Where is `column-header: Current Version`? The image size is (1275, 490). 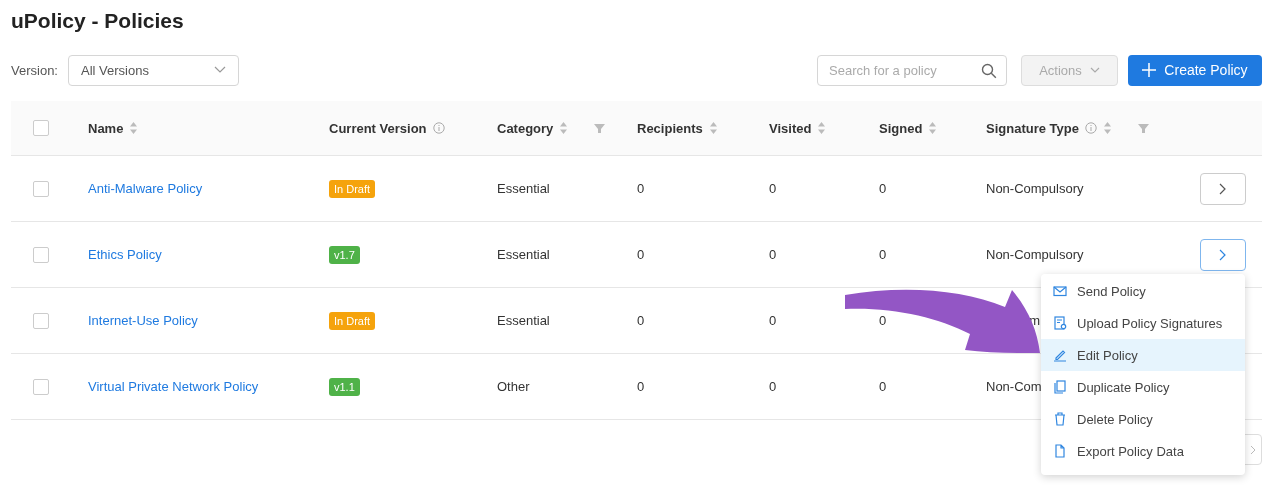 column-header: Current Version is located at coordinates (378, 128).